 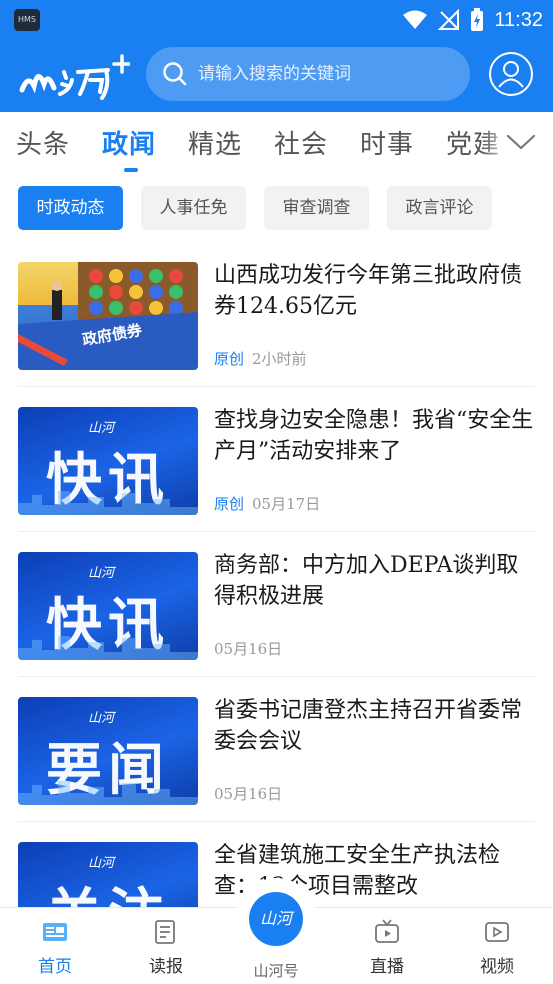 What do you see at coordinates (165, 932) in the screenshot?
I see `document-icon` at bounding box center [165, 932].